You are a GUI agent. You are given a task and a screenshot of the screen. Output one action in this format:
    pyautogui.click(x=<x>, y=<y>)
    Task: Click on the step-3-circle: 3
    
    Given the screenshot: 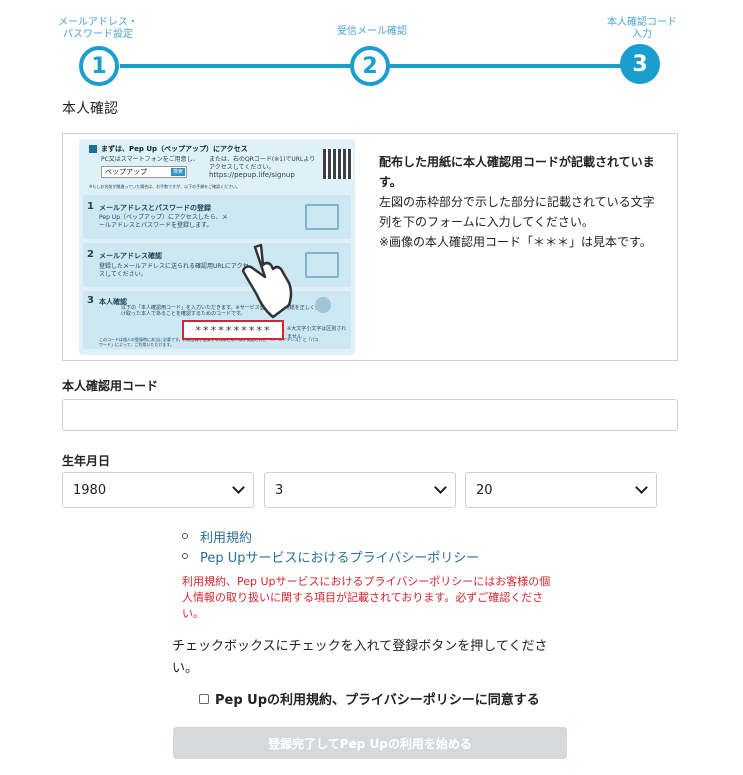 What is the action you would take?
    pyautogui.click(x=640, y=64)
    